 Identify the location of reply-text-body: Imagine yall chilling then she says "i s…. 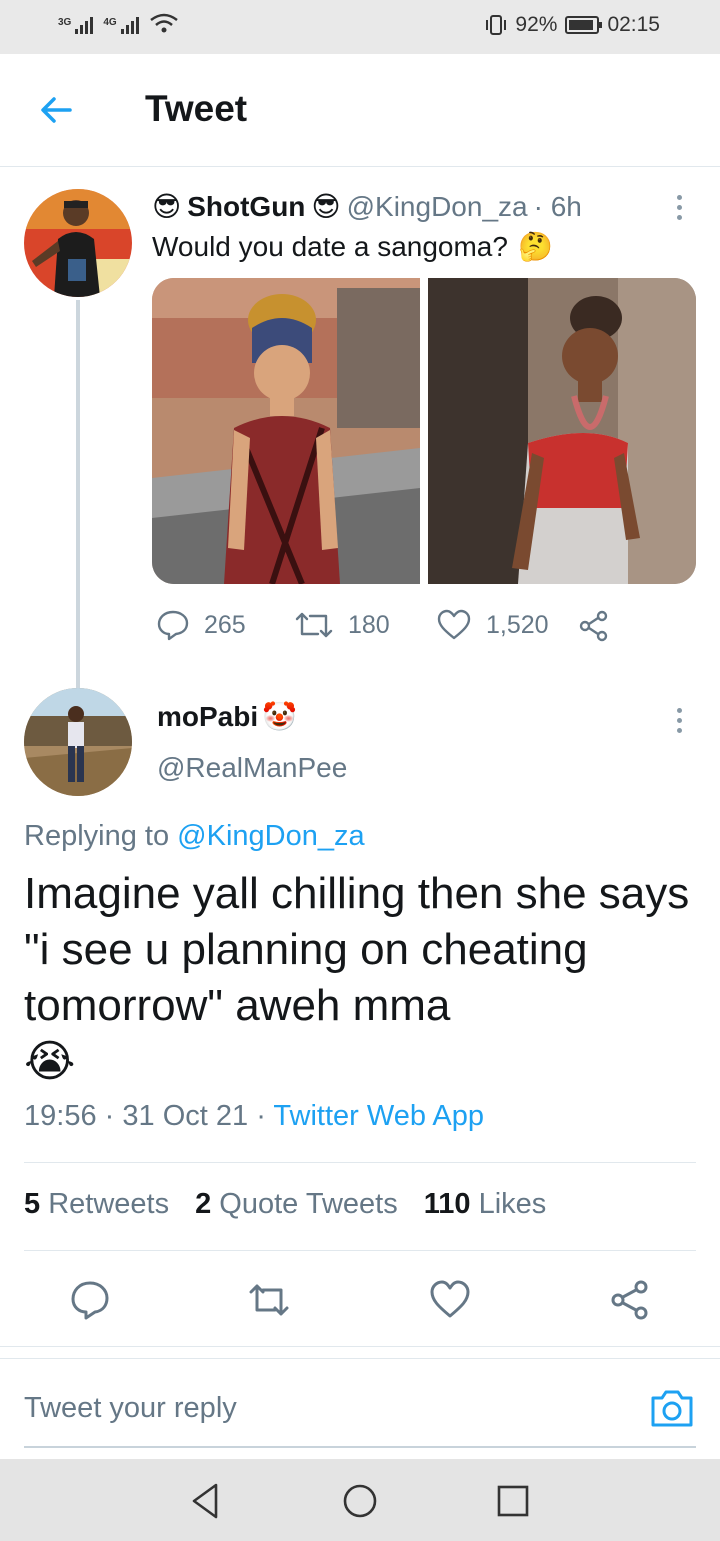
(357, 949).